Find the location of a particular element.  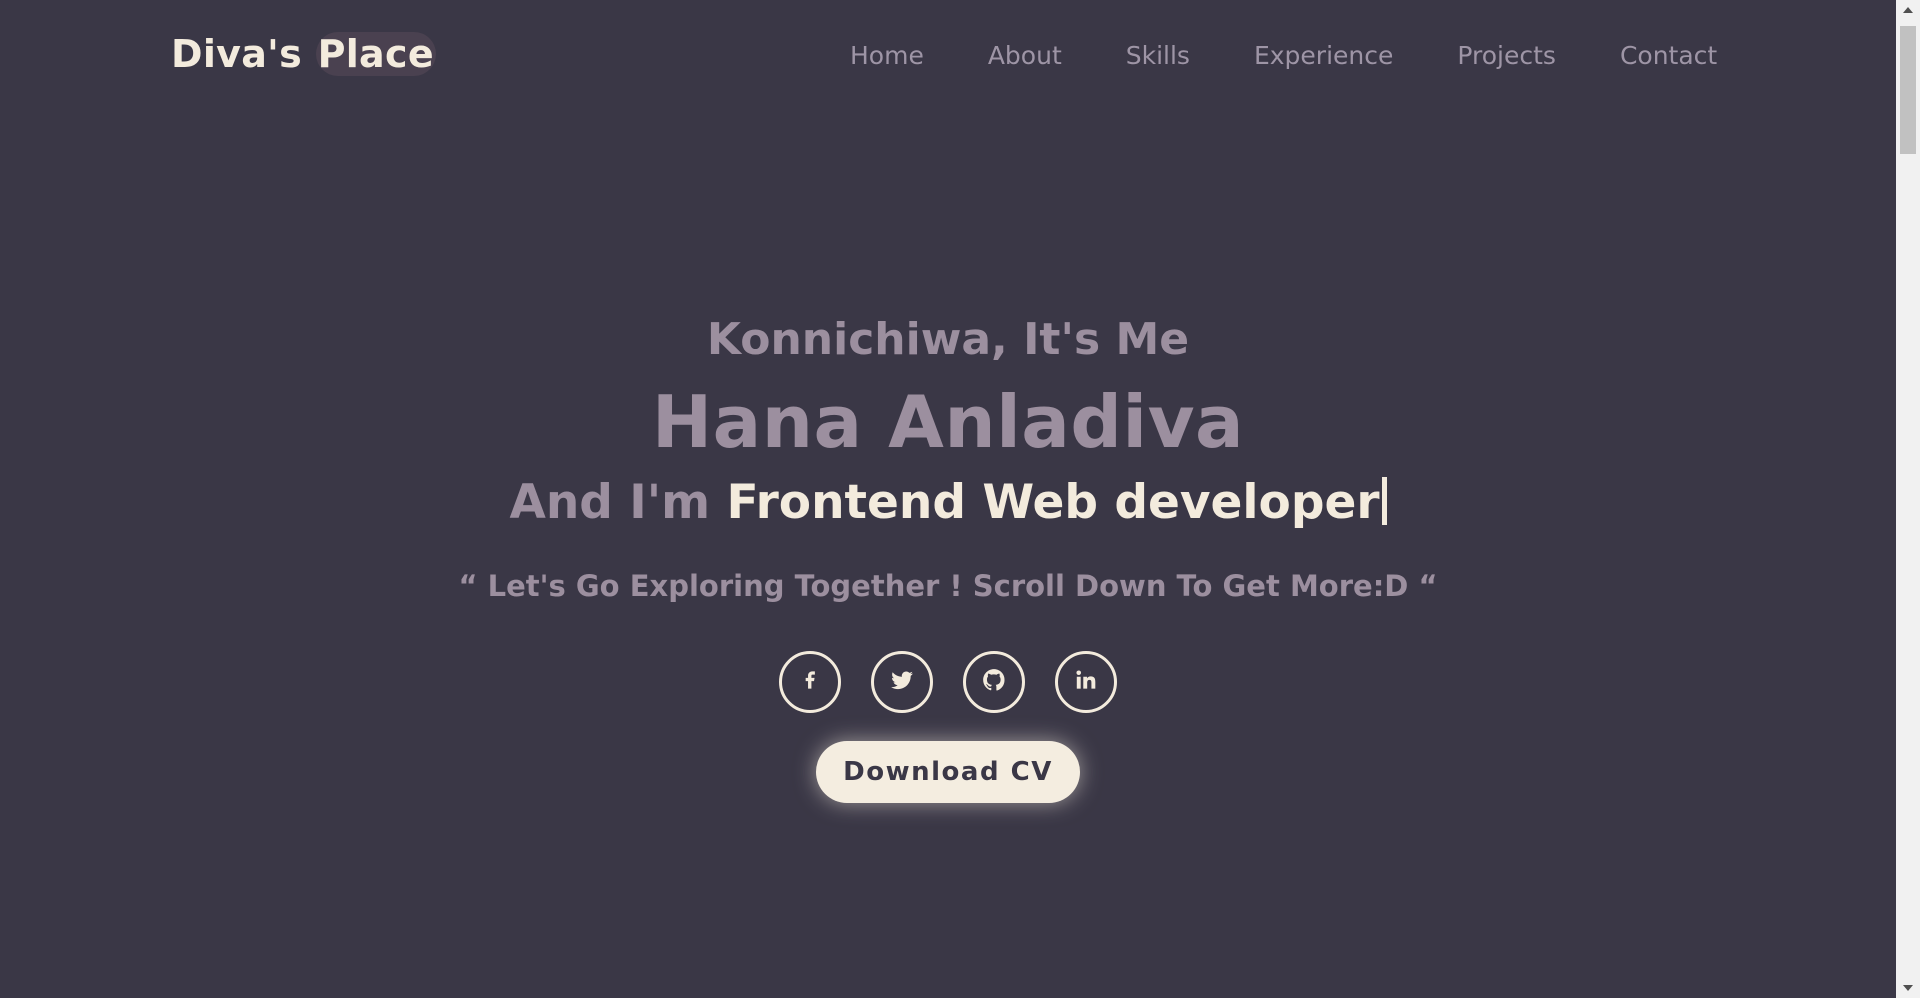

nav-link-contact: Contact is located at coordinates (1668, 55).